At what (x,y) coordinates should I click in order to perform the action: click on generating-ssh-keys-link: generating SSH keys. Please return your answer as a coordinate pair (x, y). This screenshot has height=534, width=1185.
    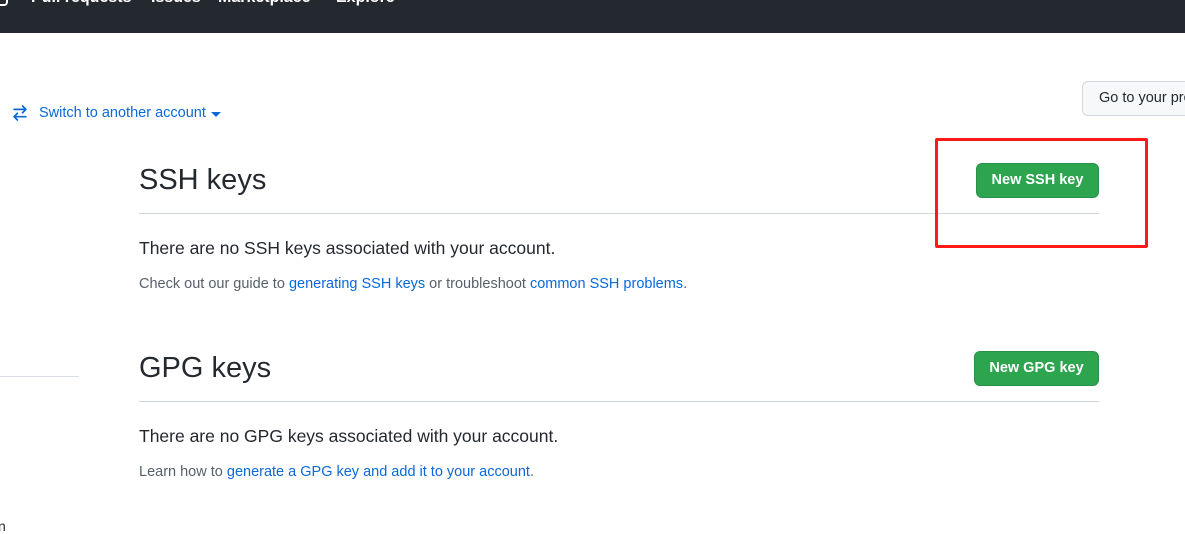
    Looking at the image, I should click on (357, 284).